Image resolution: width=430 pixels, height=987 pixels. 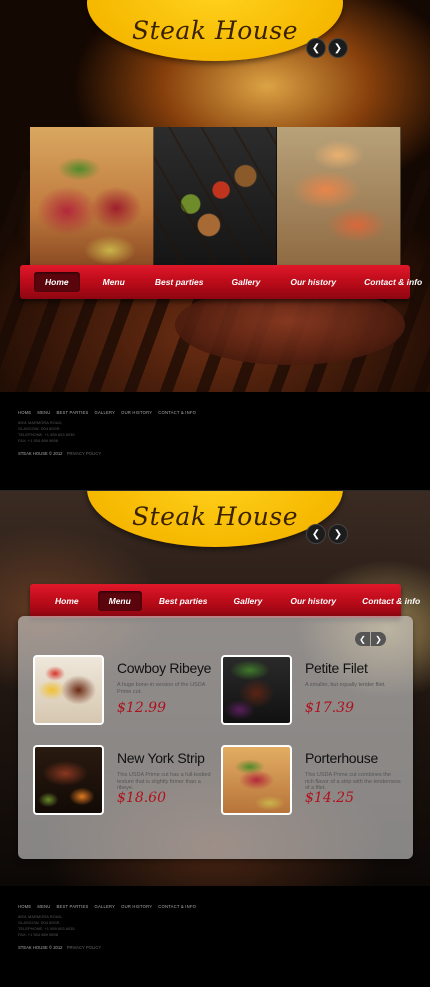 I want to click on menu-panel-arrows: ❮ ❯, so click(x=370, y=639).